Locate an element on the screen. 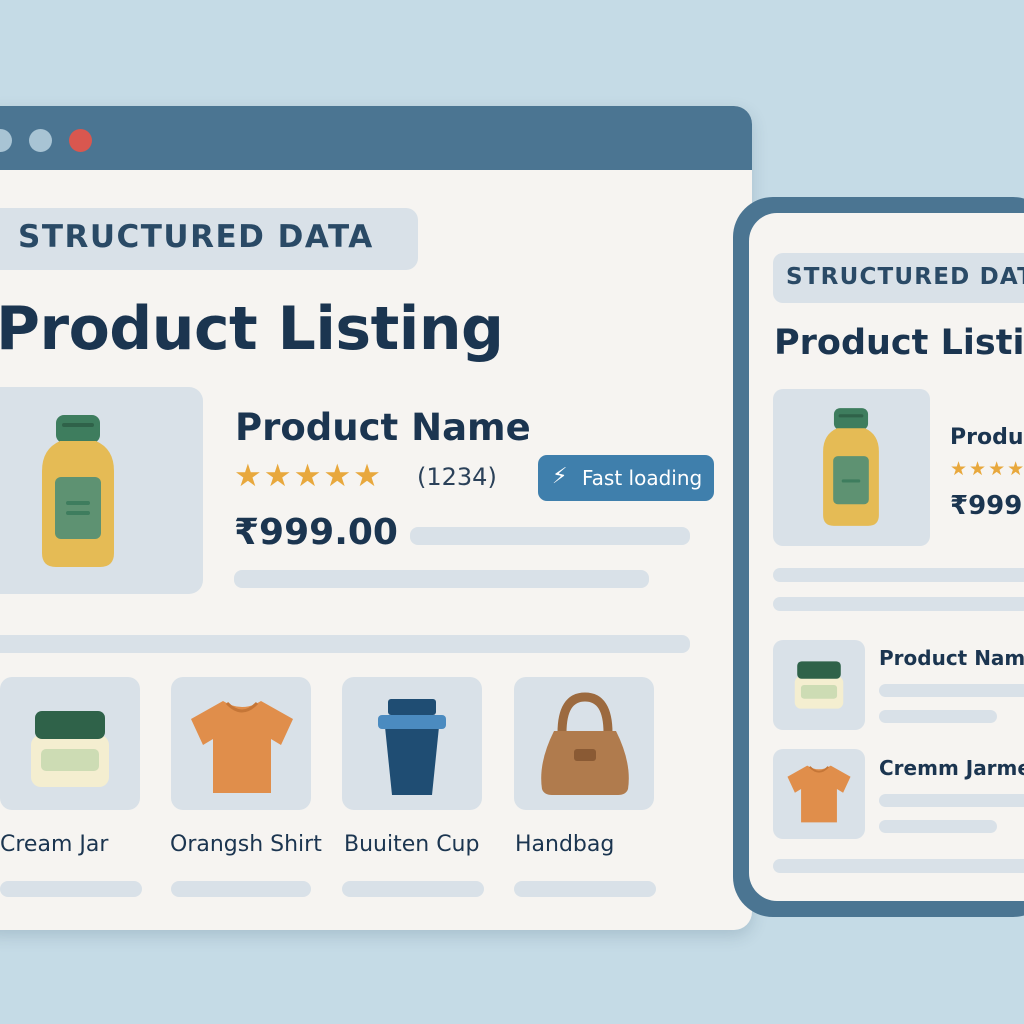  browser-title-bar is located at coordinates (376, 138).